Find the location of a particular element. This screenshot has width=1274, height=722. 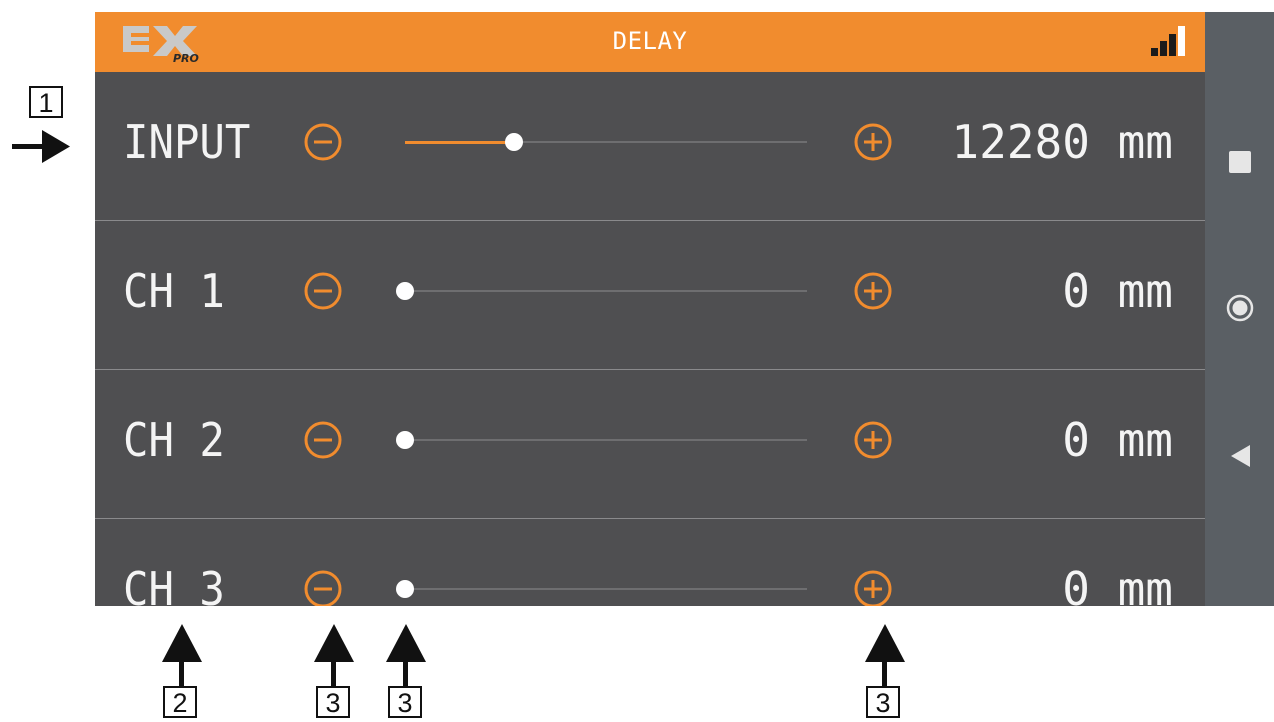

channel-label: CH 1 is located at coordinates (174, 291).